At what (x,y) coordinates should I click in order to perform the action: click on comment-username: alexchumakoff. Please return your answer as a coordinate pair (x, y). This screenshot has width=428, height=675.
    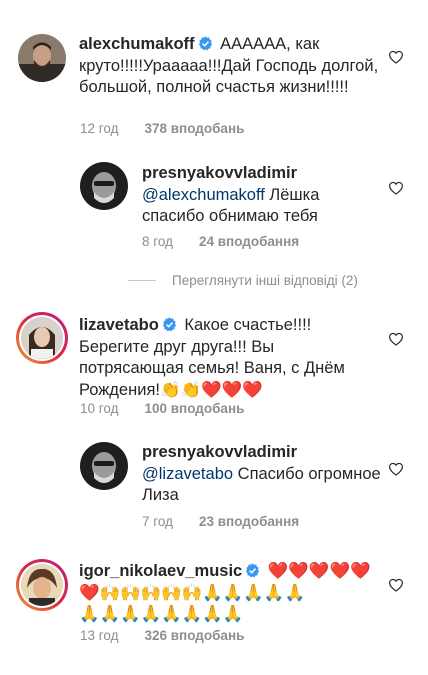
    Looking at the image, I should click on (137, 44).